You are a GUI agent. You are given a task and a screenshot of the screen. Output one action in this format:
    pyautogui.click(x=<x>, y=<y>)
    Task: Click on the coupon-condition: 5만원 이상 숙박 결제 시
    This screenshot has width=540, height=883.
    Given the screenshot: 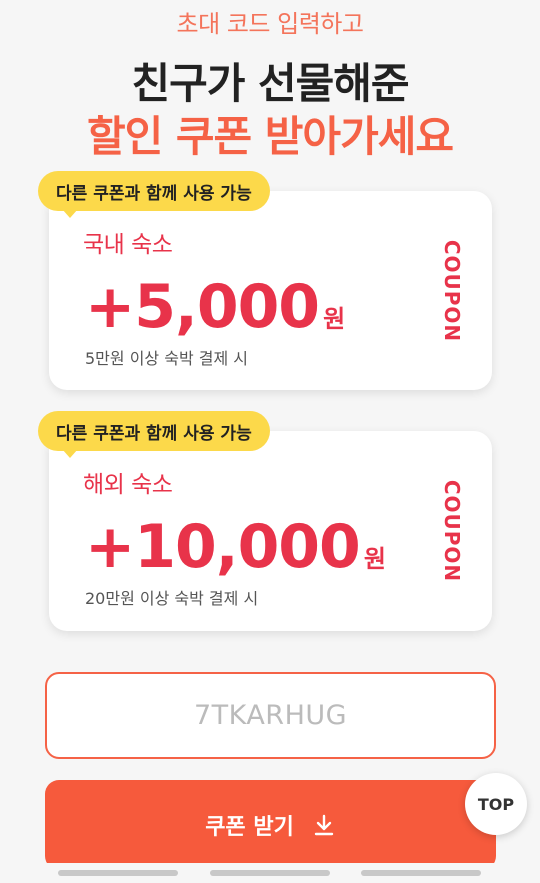 What is the action you would take?
    pyautogui.click(x=167, y=358)
    